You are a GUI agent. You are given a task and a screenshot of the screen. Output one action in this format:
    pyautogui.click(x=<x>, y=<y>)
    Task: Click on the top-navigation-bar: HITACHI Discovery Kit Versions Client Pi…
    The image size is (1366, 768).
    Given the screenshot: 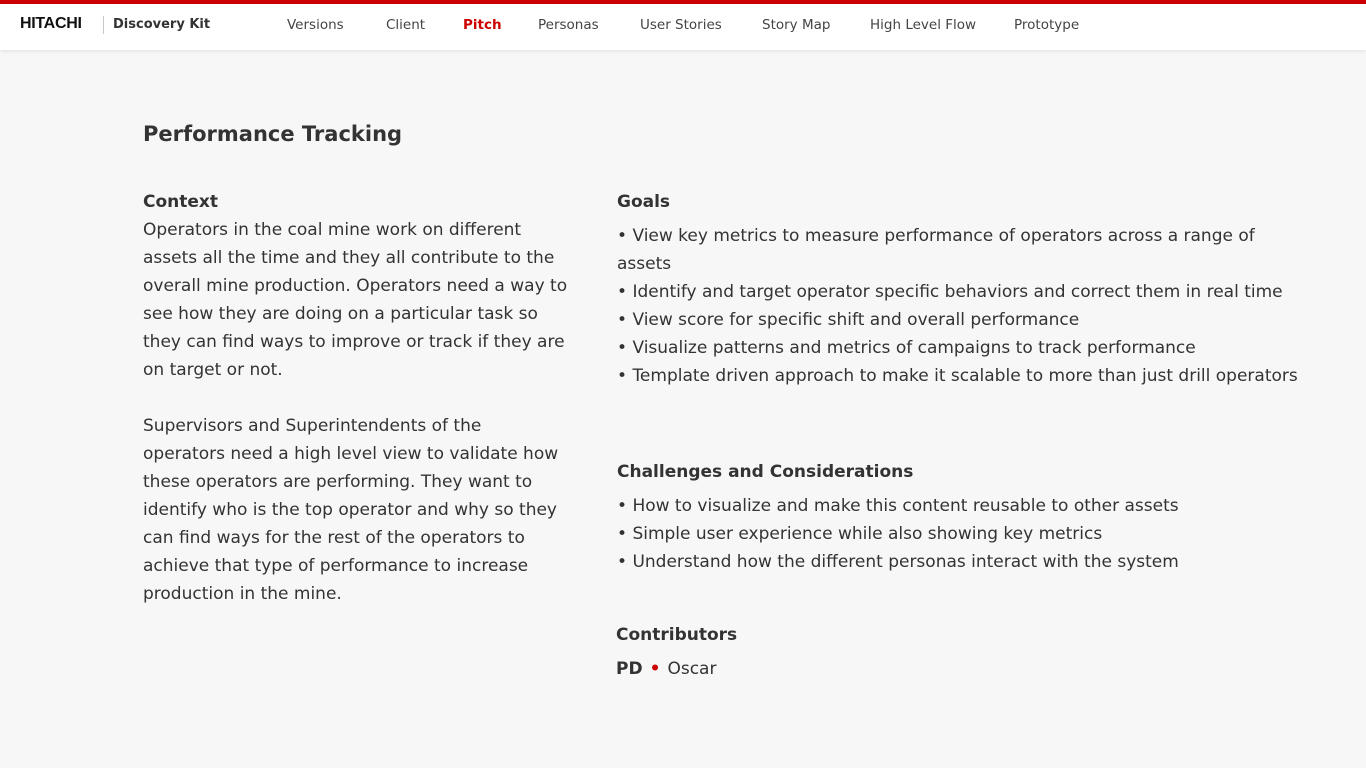 What is the action you would take?
    pyautogui.click(x=683, y=27)
    